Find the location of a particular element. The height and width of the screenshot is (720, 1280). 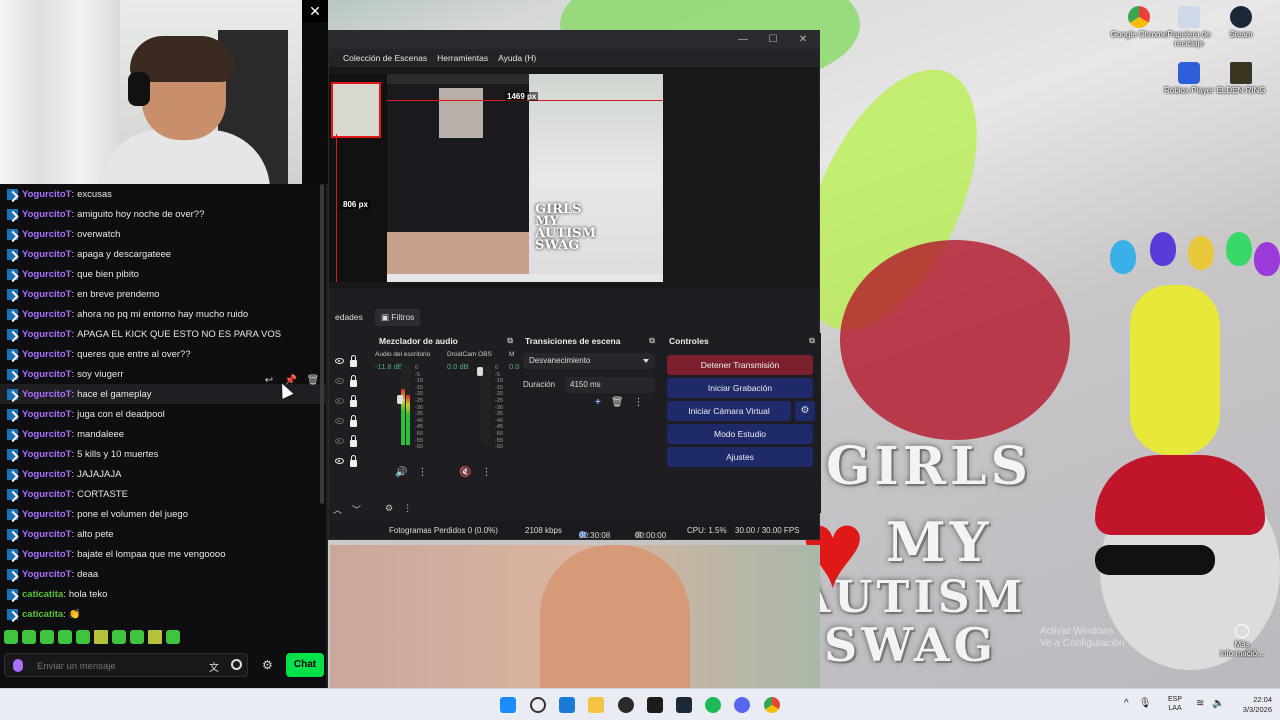

mixer-settings-icon: ⚙ is located at coordinates (389, 509).